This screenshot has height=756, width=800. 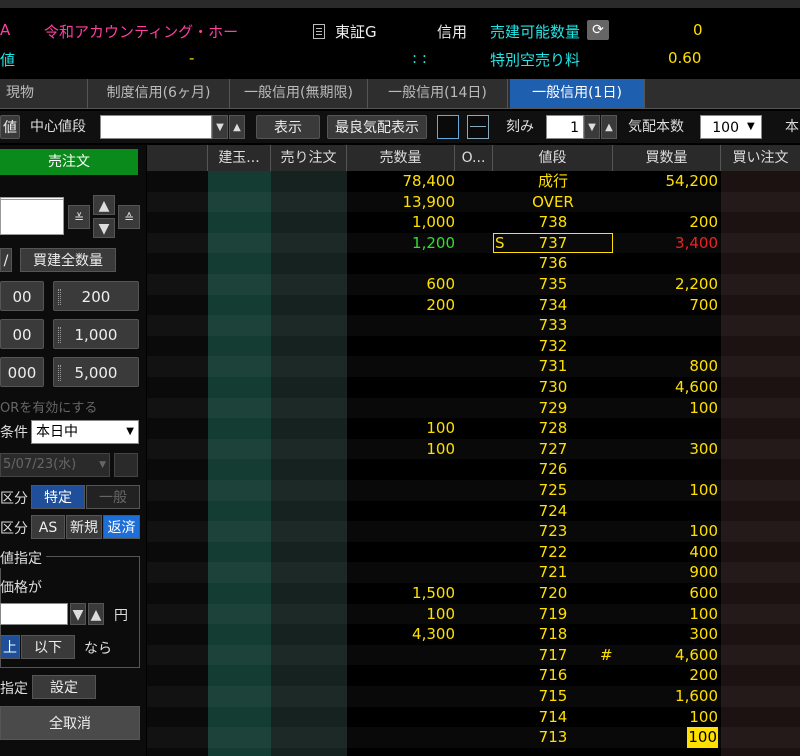 I want to click on single-layout-icon, so click(x=448, y=127).